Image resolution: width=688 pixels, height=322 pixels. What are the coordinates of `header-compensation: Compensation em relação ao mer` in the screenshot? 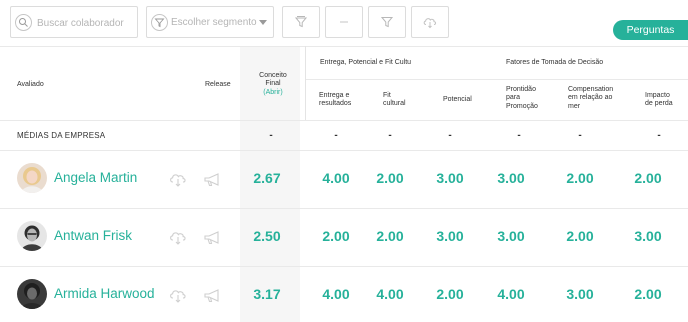 It's located at (590, 98).